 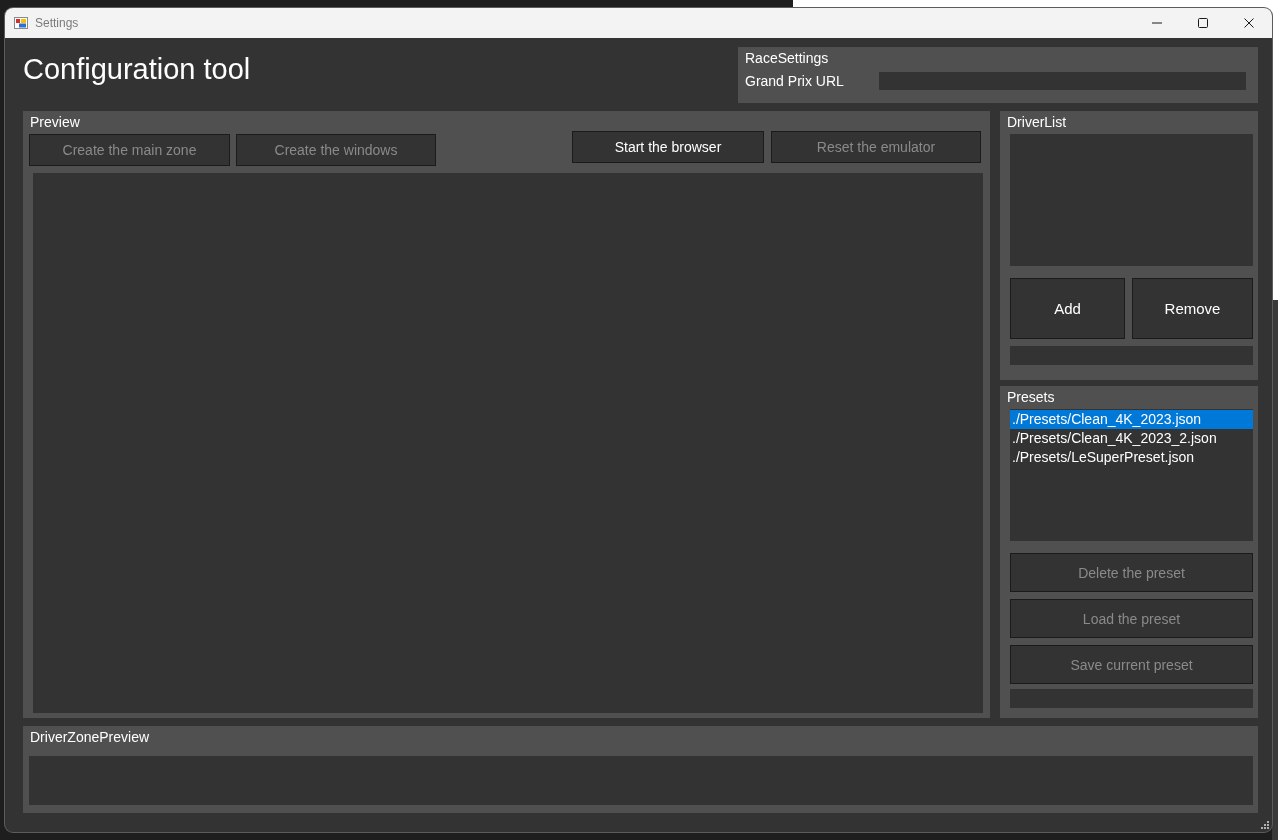 What do you see at coordinates (1131, 475) in the screenshot?
I see `presets-list-box: ./Presets/Clean_4K_2023.json ./Presets/Clean_4K_2023_2.json ./Presets/LeSuperPreset.json` at bounding box center [1131, 475].